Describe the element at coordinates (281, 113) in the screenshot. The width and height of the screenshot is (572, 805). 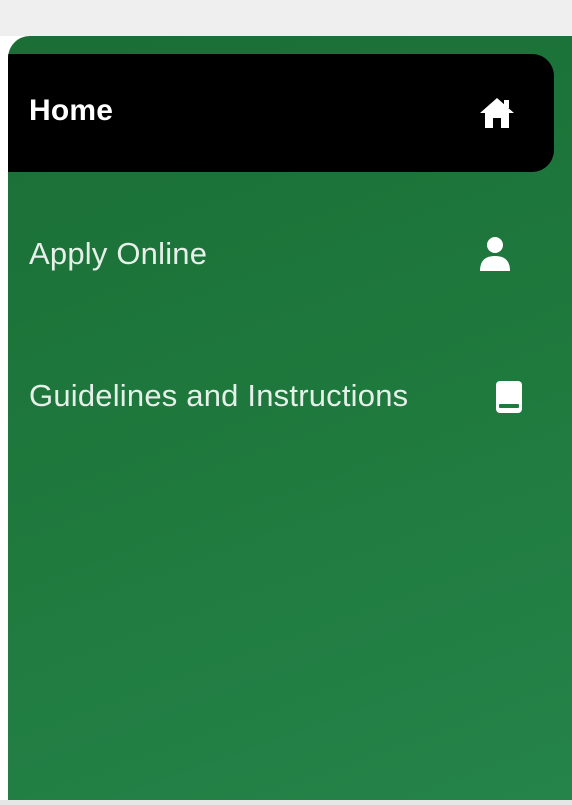
I see `sidebar-item-home: Home` at that location.